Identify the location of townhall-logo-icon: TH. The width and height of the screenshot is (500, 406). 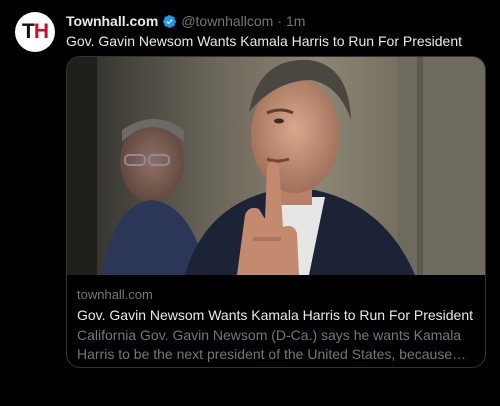
(35, 31).